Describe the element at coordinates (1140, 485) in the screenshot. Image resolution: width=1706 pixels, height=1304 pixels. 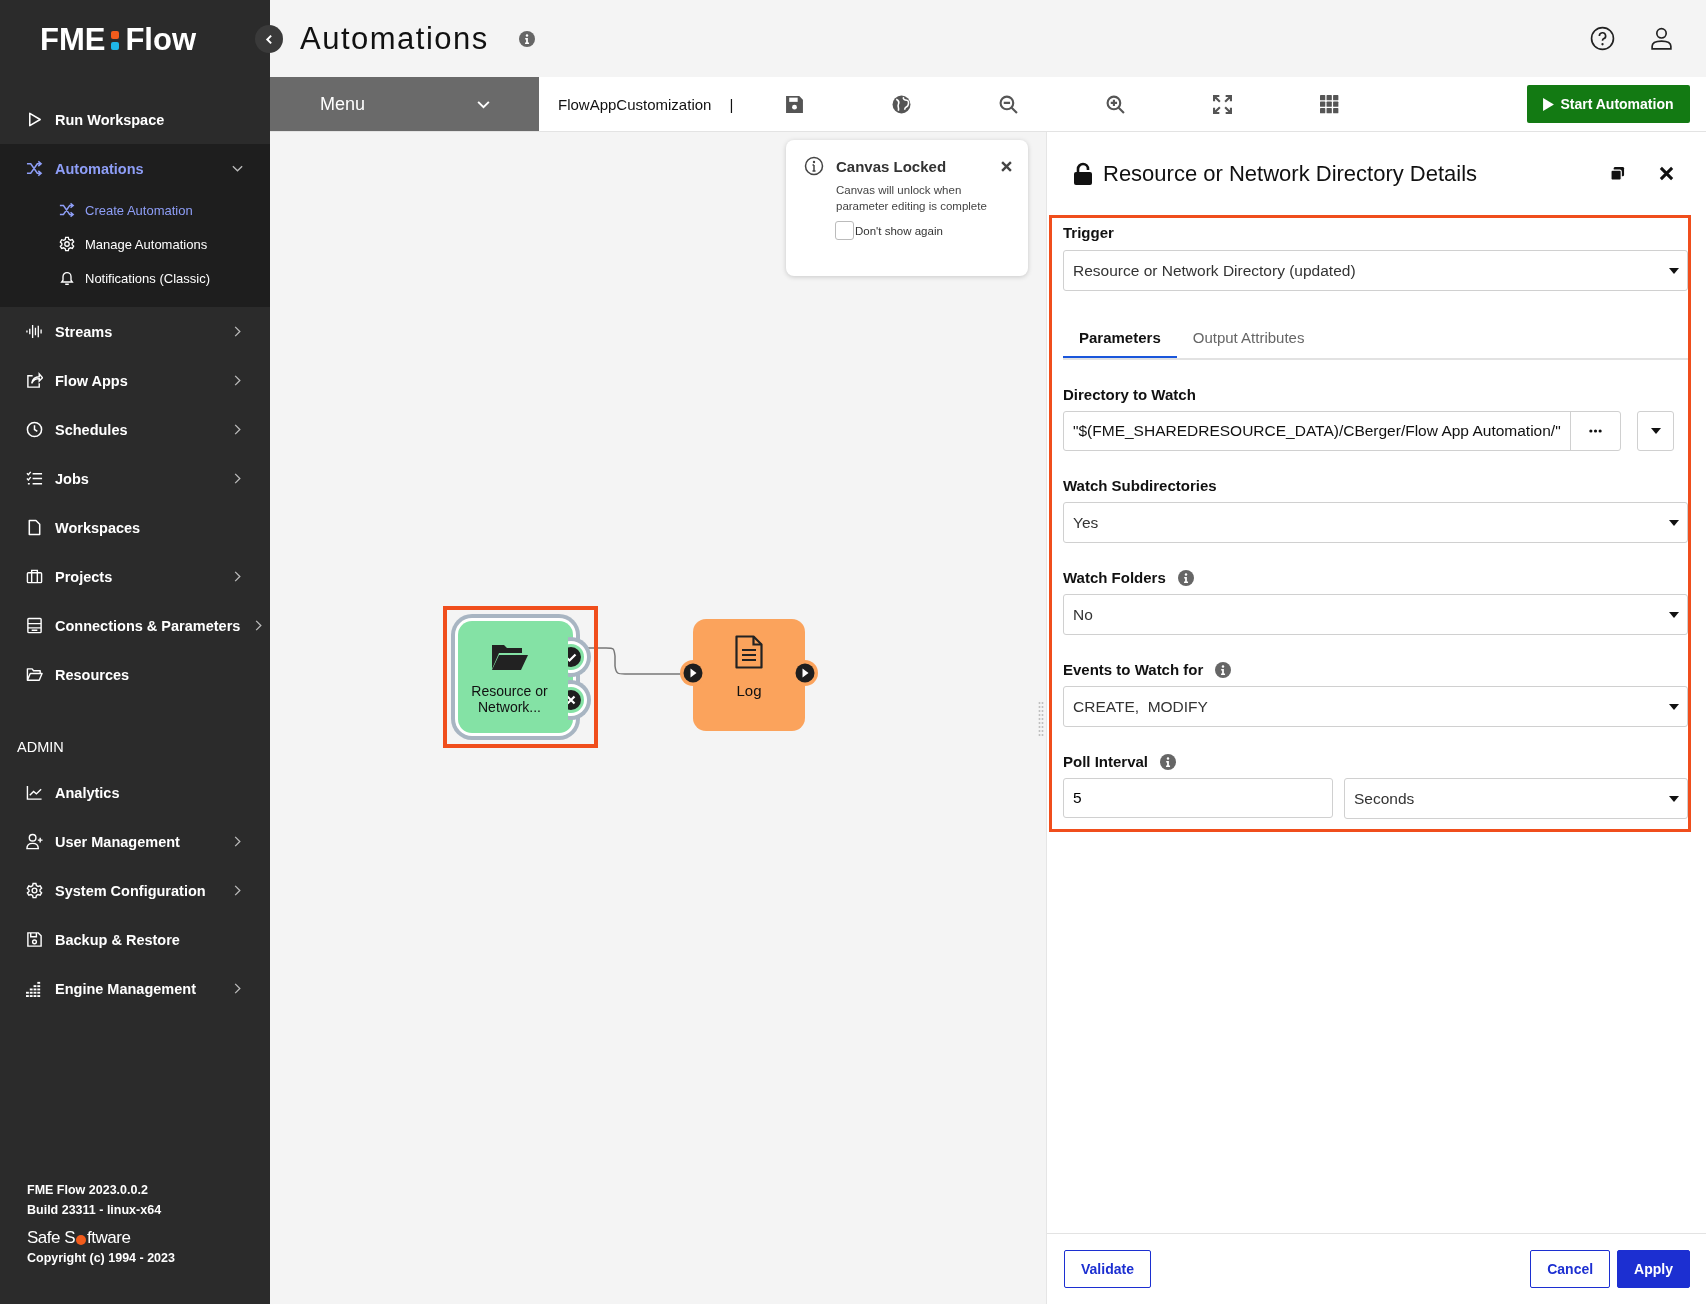
I see `field-label: Watch Subdirectories` at that location.